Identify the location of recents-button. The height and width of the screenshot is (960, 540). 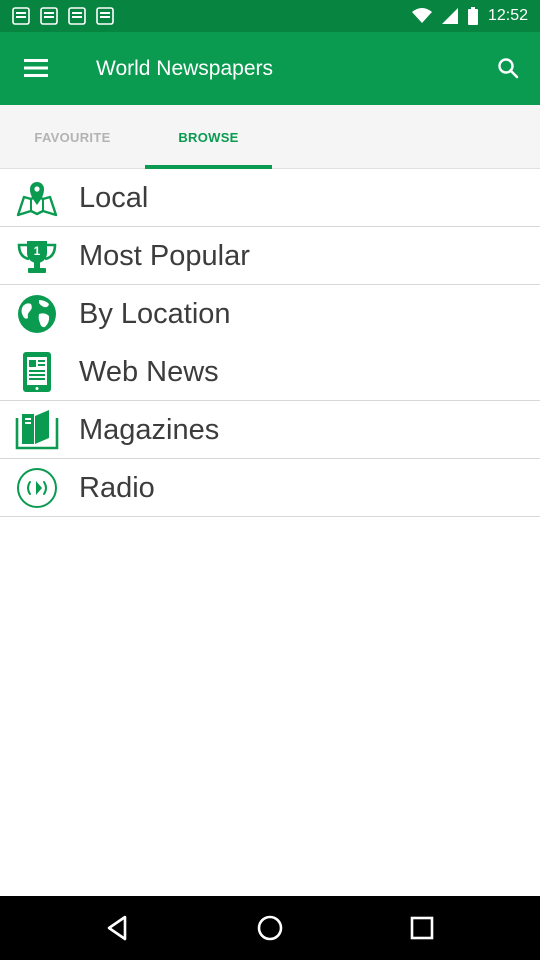
(422, 928).